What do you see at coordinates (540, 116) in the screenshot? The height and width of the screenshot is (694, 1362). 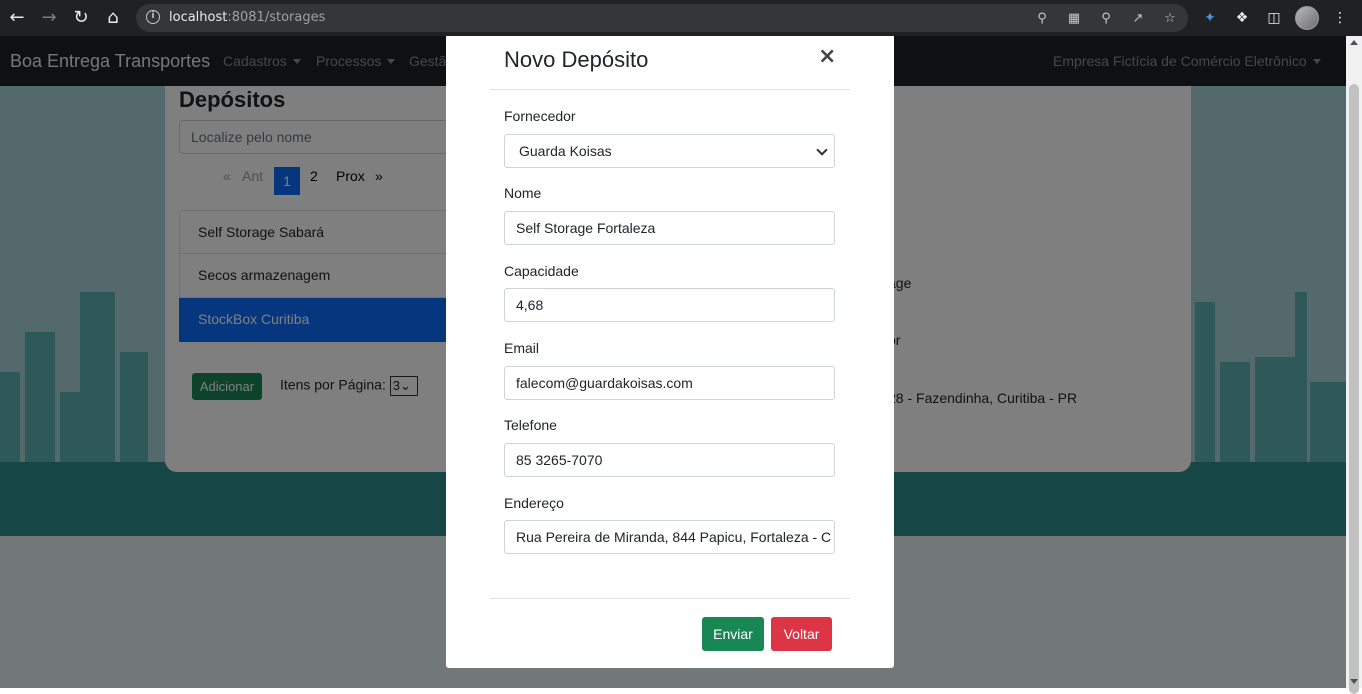 I see `supplier-label: Fornecedor` at bounding box center [540, 116].